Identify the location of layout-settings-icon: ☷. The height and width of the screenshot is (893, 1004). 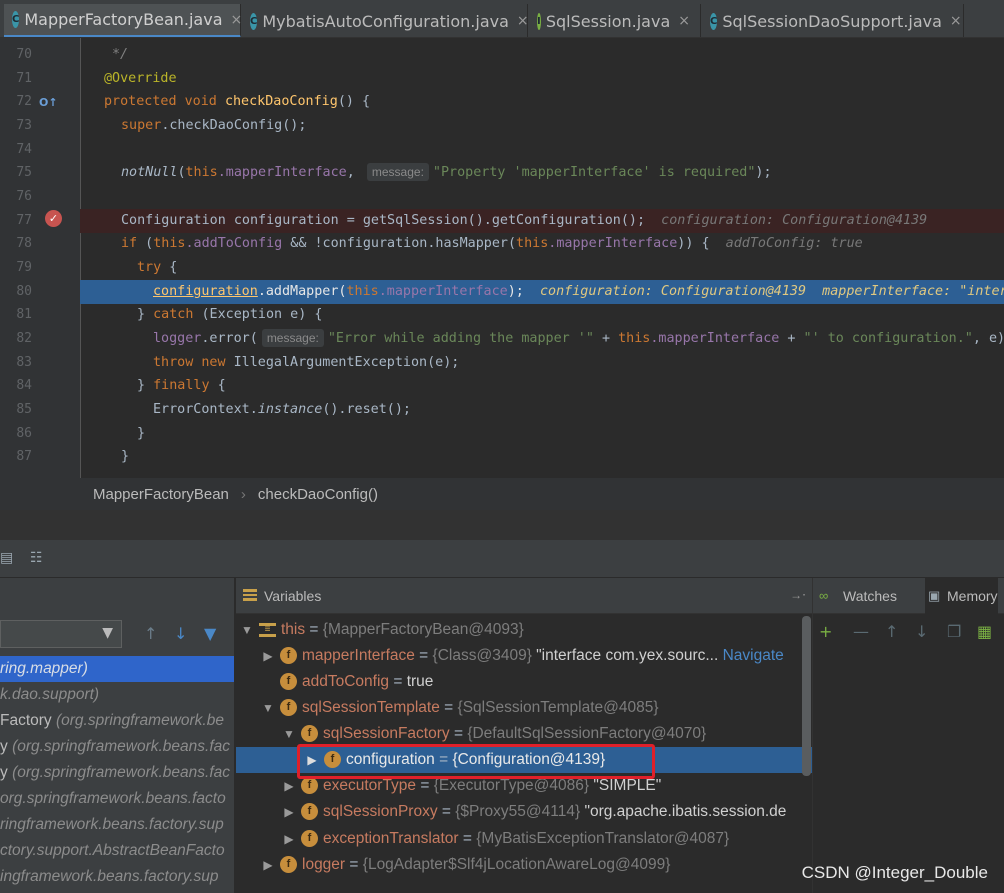
(39, 558).